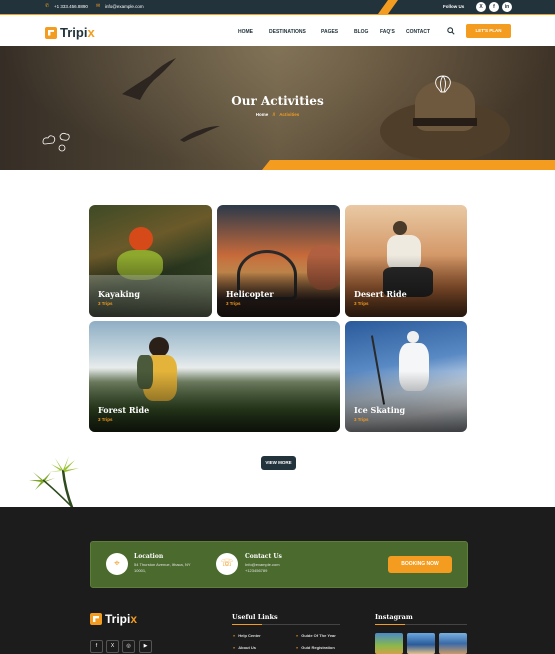 The width and height of the screenshot is (555, 654). Describe the element at coordinates (120, 6) in the screenshot. I see `topbar-email: ✉ info@example.com` at that location.